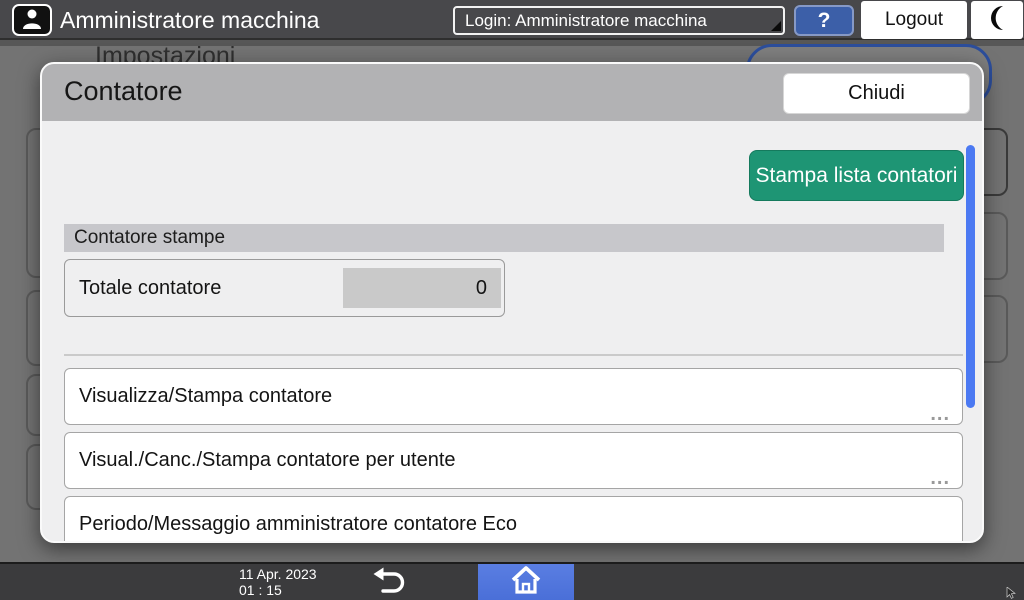  What do you see at coordinates (586, 20) in the screenshot?
I see `login-dropdown-label: Login: Amministratore macchina` at bounding box center [586, 20].